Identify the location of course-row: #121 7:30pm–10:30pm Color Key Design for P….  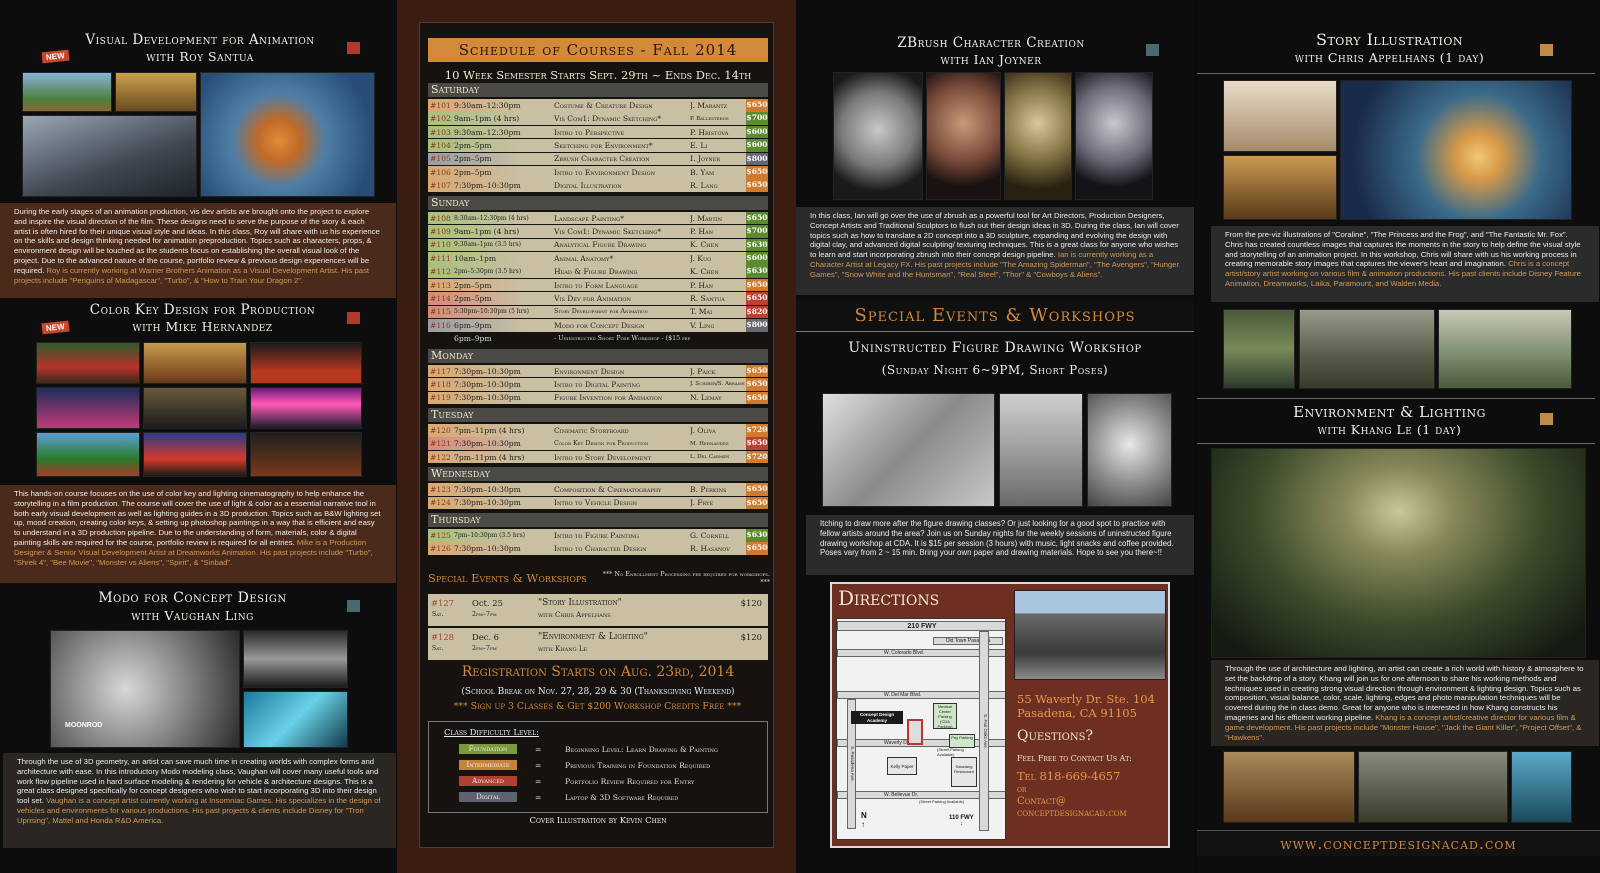
(598, 443).